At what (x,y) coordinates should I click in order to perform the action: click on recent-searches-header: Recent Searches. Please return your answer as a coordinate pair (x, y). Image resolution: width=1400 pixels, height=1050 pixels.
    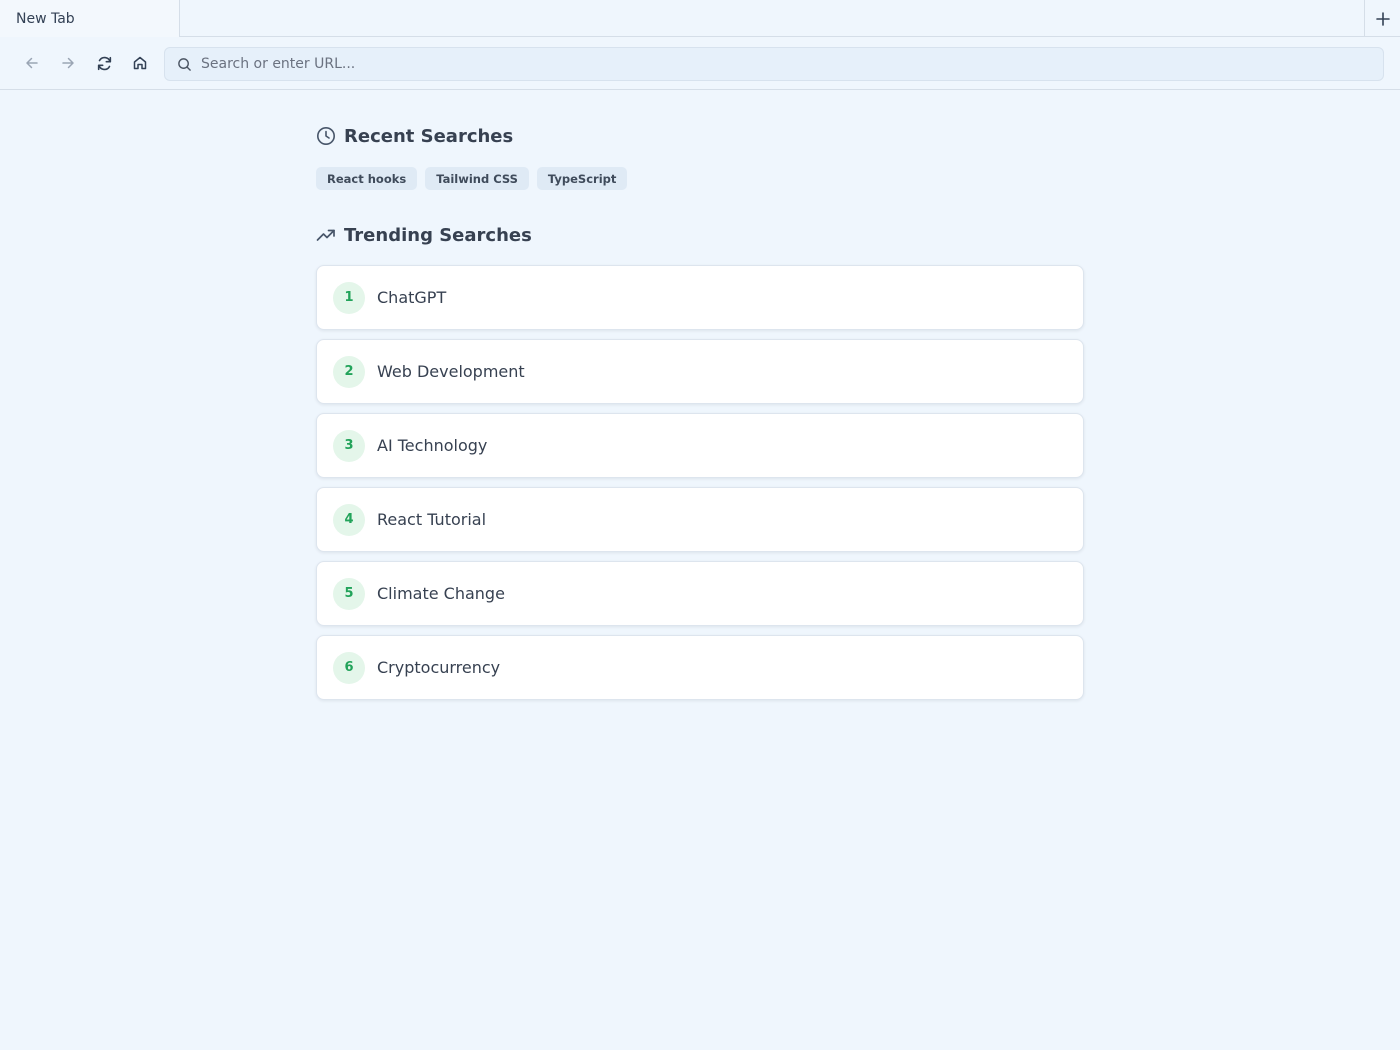
    Looking at the image, I should click on (700, 136).